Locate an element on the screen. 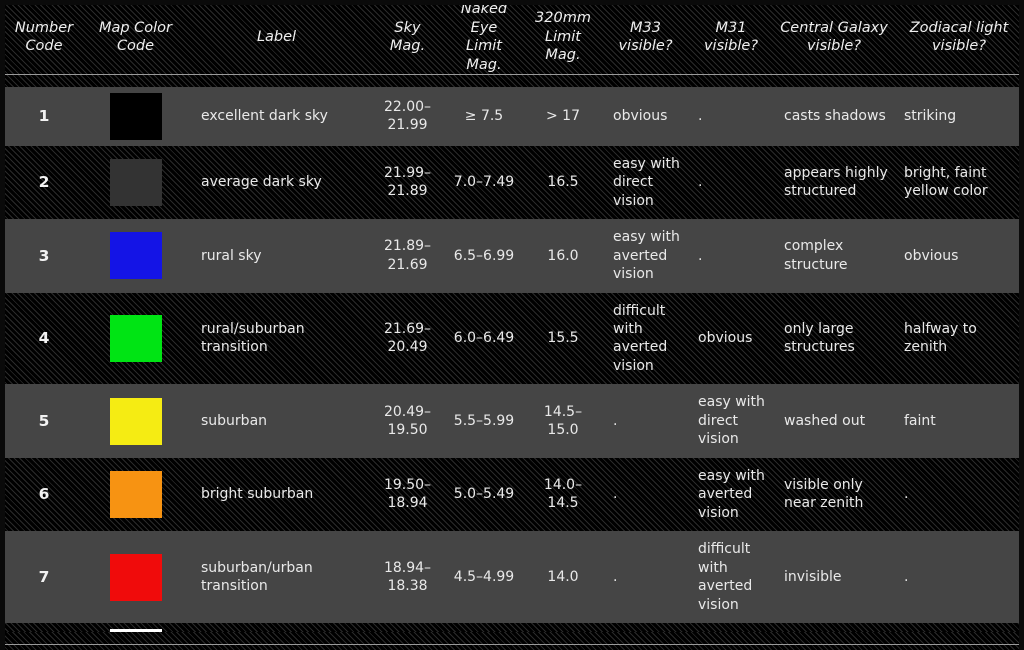 This screenshot has height=650, width=1024. cell-number-code: 2 is located at coordinates (44, 182).